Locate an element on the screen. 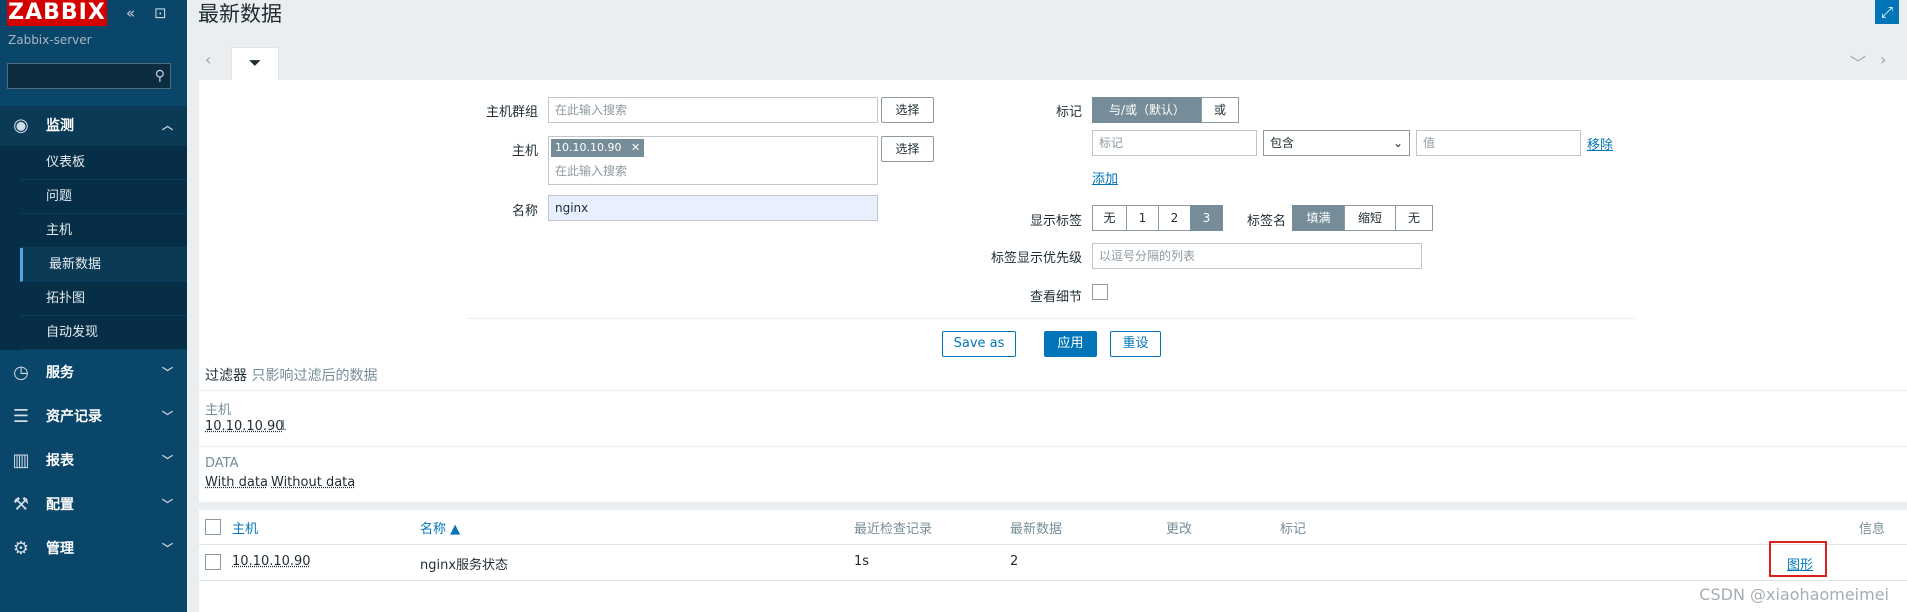  menu-label: 管理 is located at coordinates (60, 549).